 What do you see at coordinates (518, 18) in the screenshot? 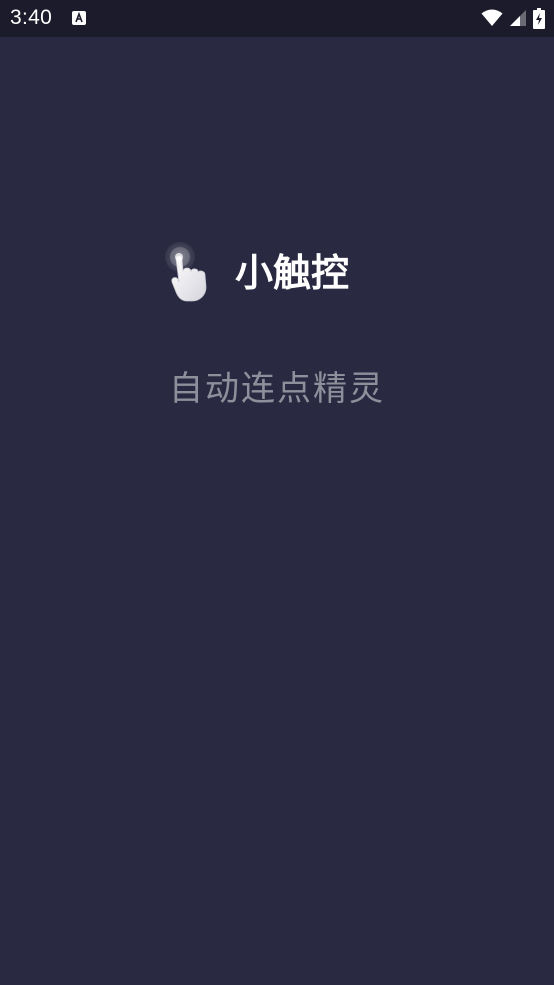
I see `cellular-signal-icon` at bounding box center [518, 18].